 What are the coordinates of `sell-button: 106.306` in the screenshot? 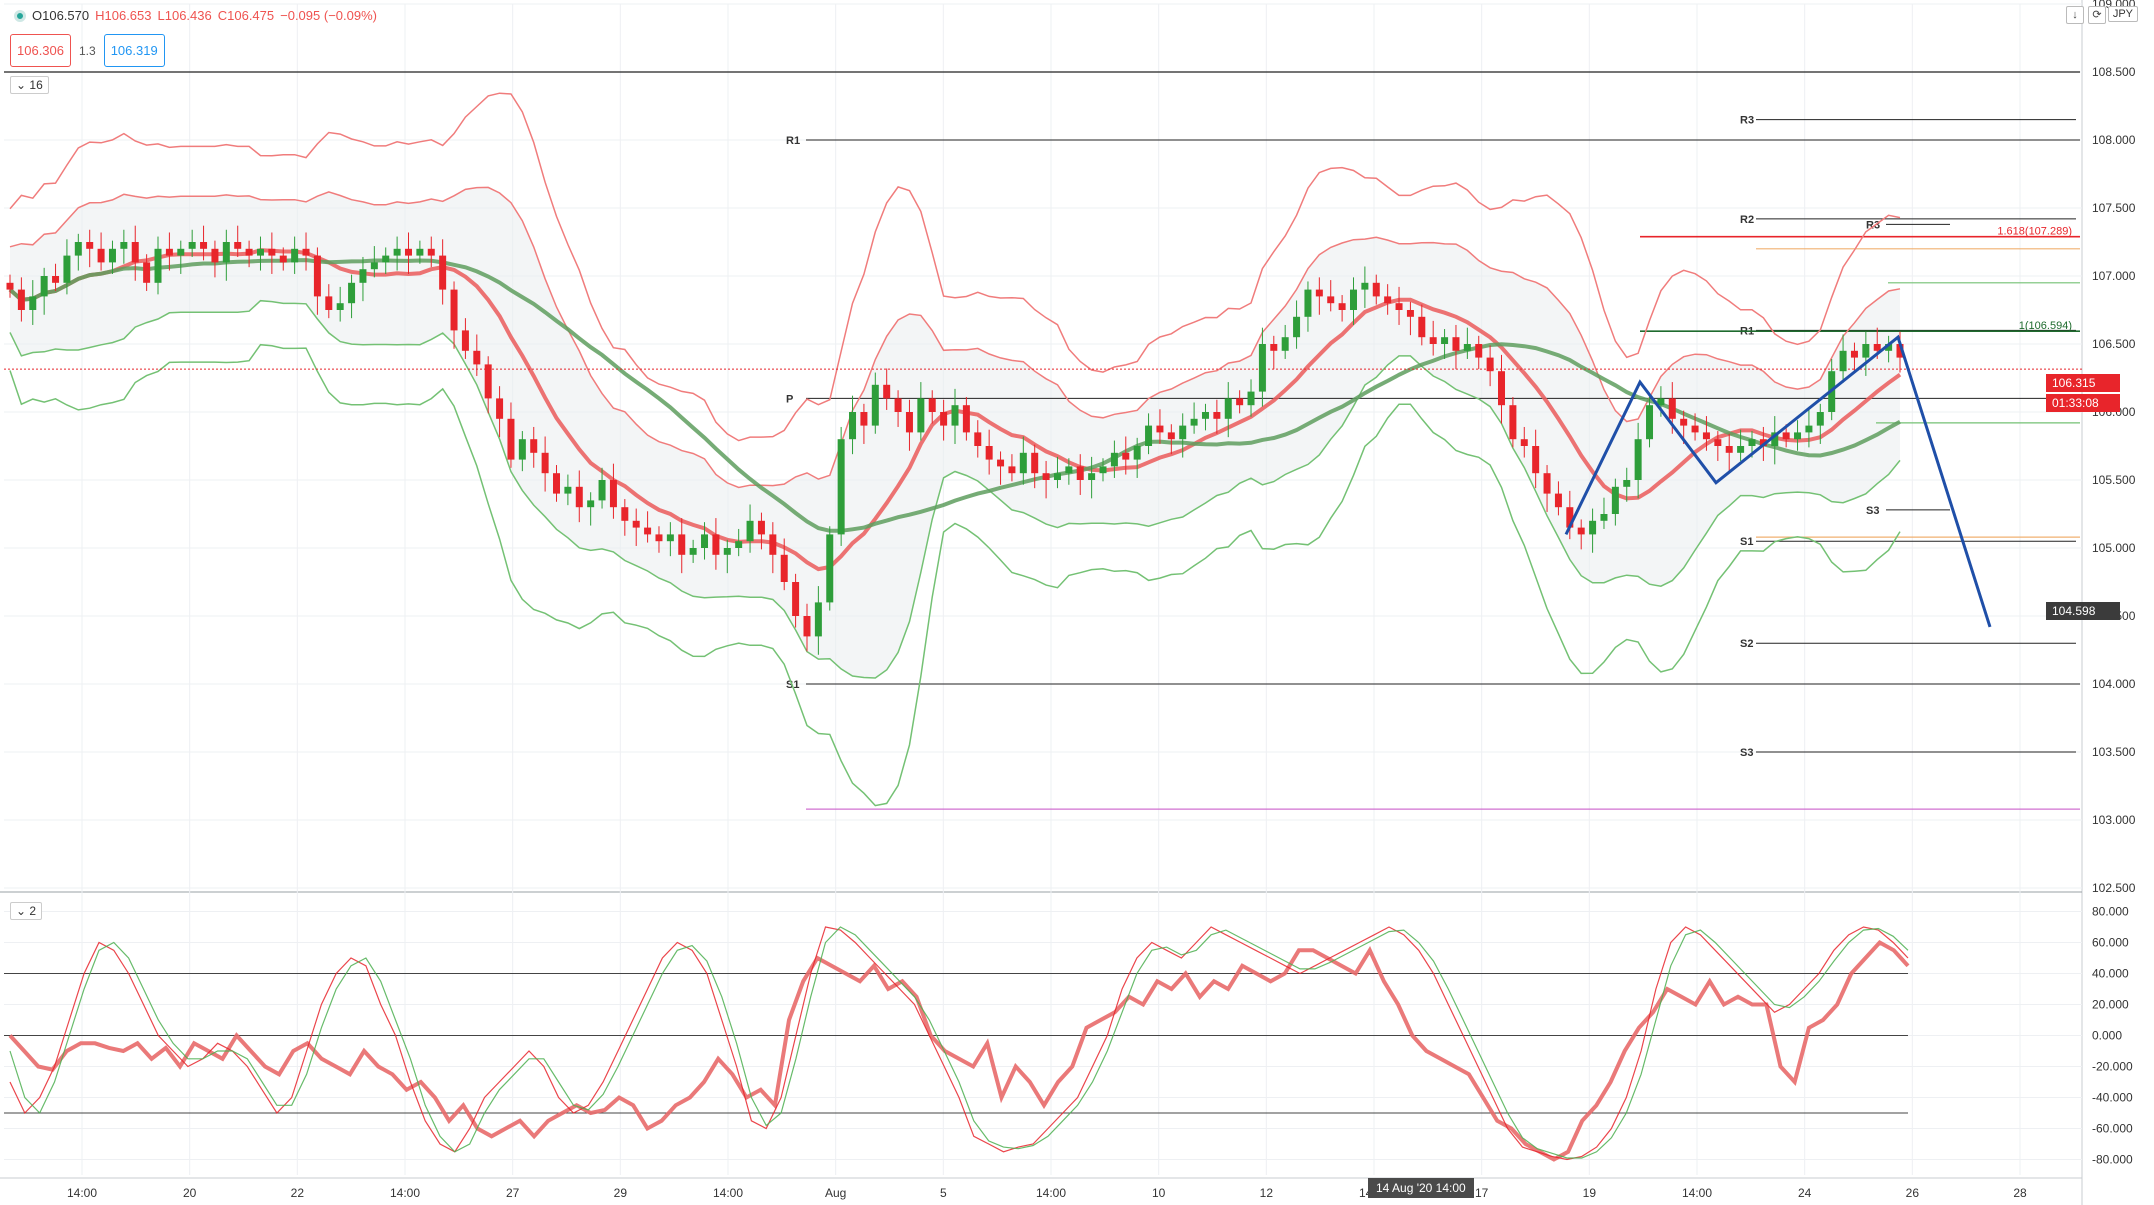 It's located at (40, 50).